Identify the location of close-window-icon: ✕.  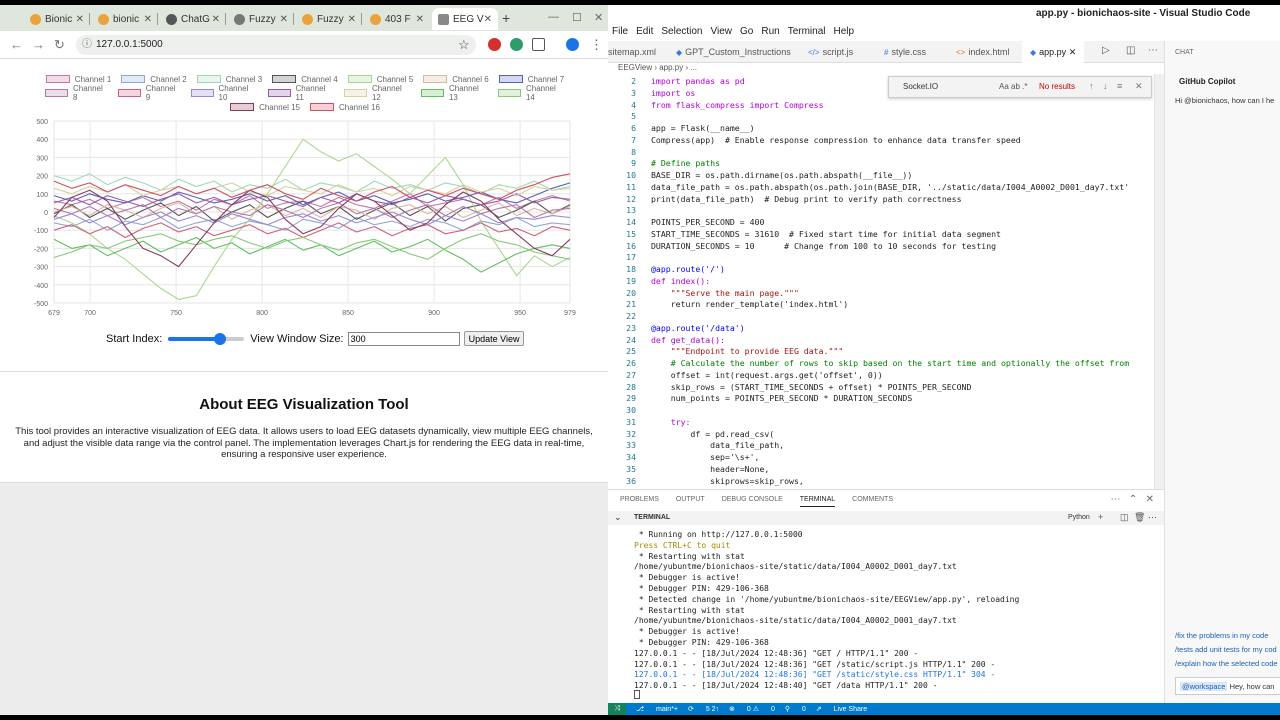
(598, 17).